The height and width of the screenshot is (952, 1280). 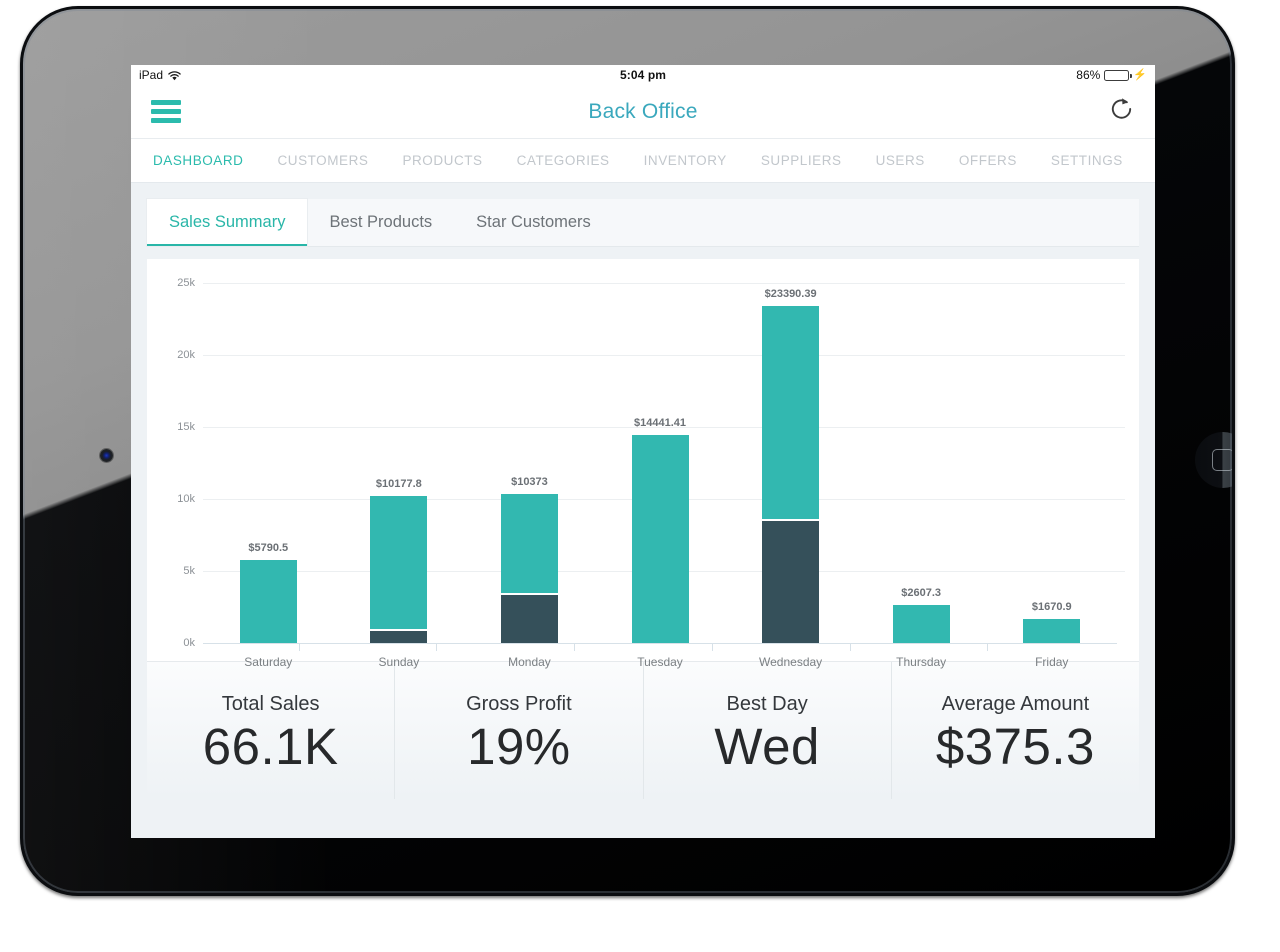 I want to click on chart-y-tick-label: 0k, so click(x=189, y=643).